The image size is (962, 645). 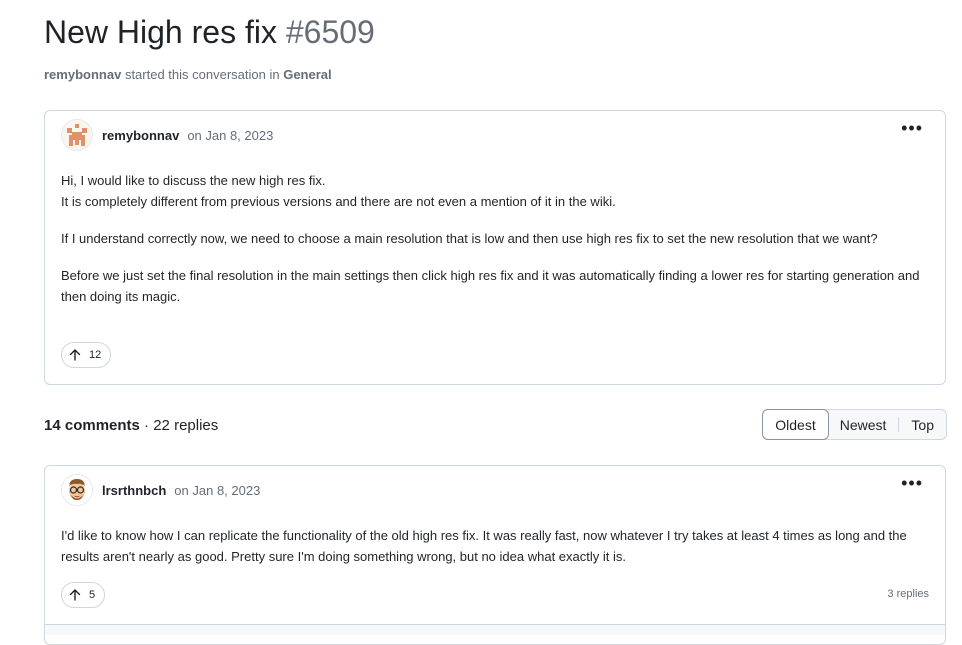 What do you see at coordinates (908, 594) in the screenshot?
I see `replies-count: 3 replies` at bounding box center [908, 594].